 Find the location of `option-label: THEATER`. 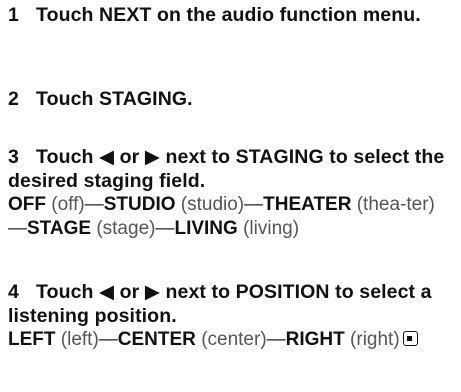

option-label: THEATER is located at coordinates (307, 204).